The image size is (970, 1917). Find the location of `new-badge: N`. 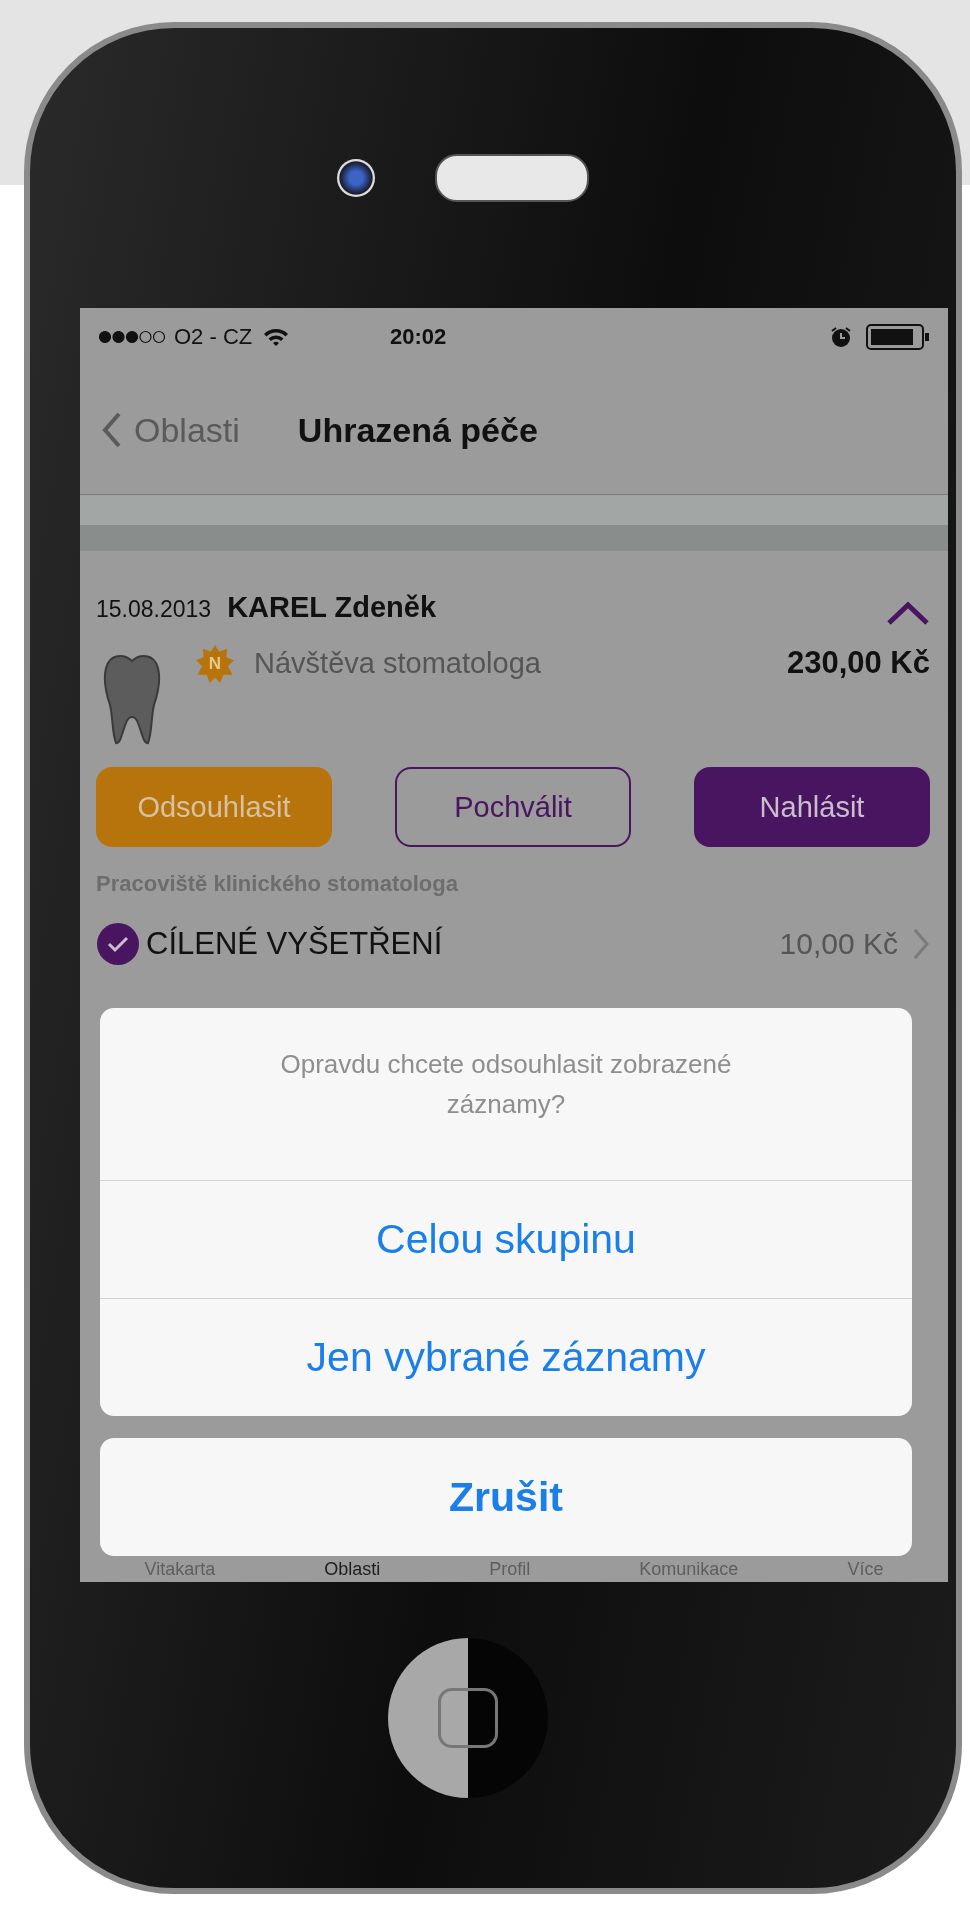

new-badge: N is located at coordinates (215, 664).